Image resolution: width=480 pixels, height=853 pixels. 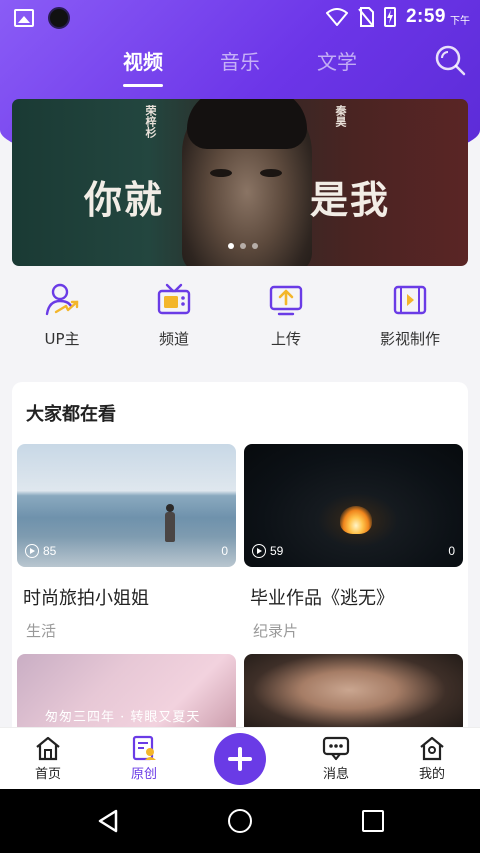 I want to click on message-icon, so click(x=336, y=748).